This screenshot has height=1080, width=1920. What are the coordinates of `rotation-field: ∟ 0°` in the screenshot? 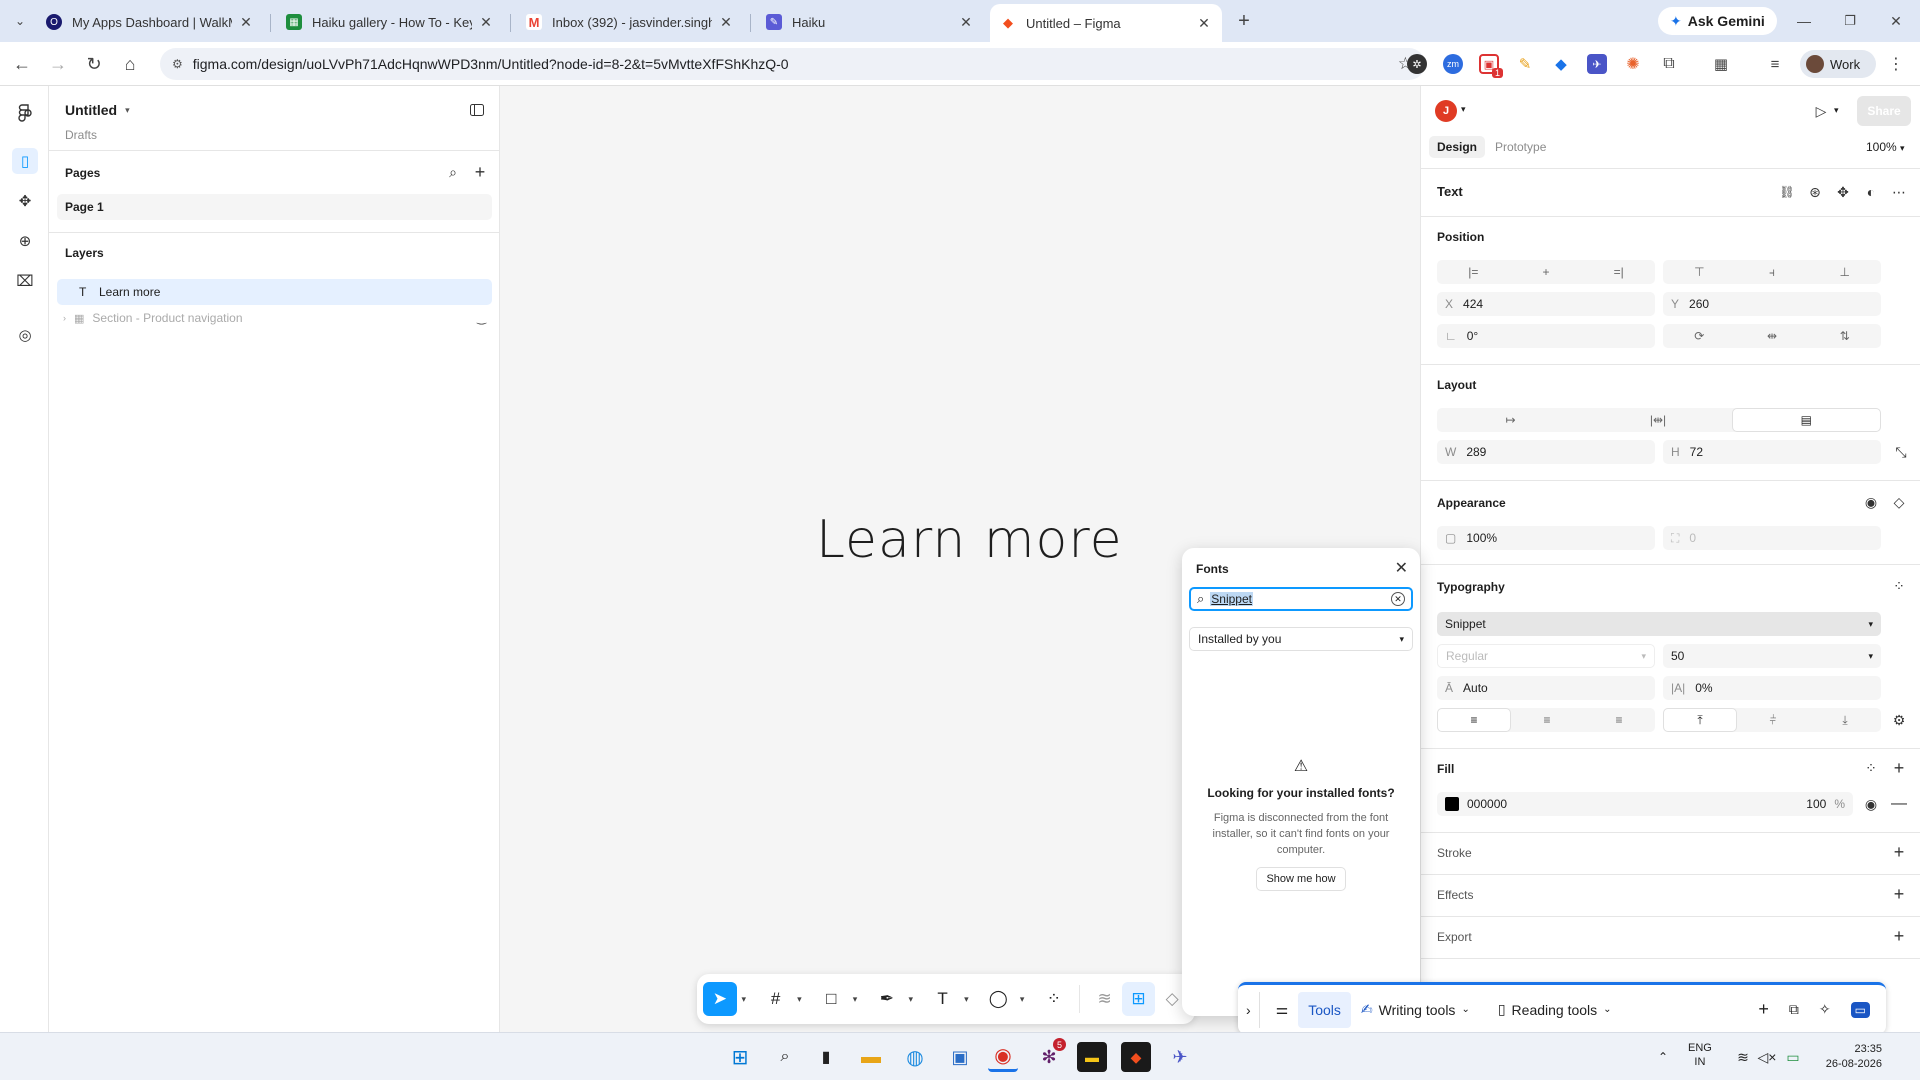 It's located at (1546, 336).